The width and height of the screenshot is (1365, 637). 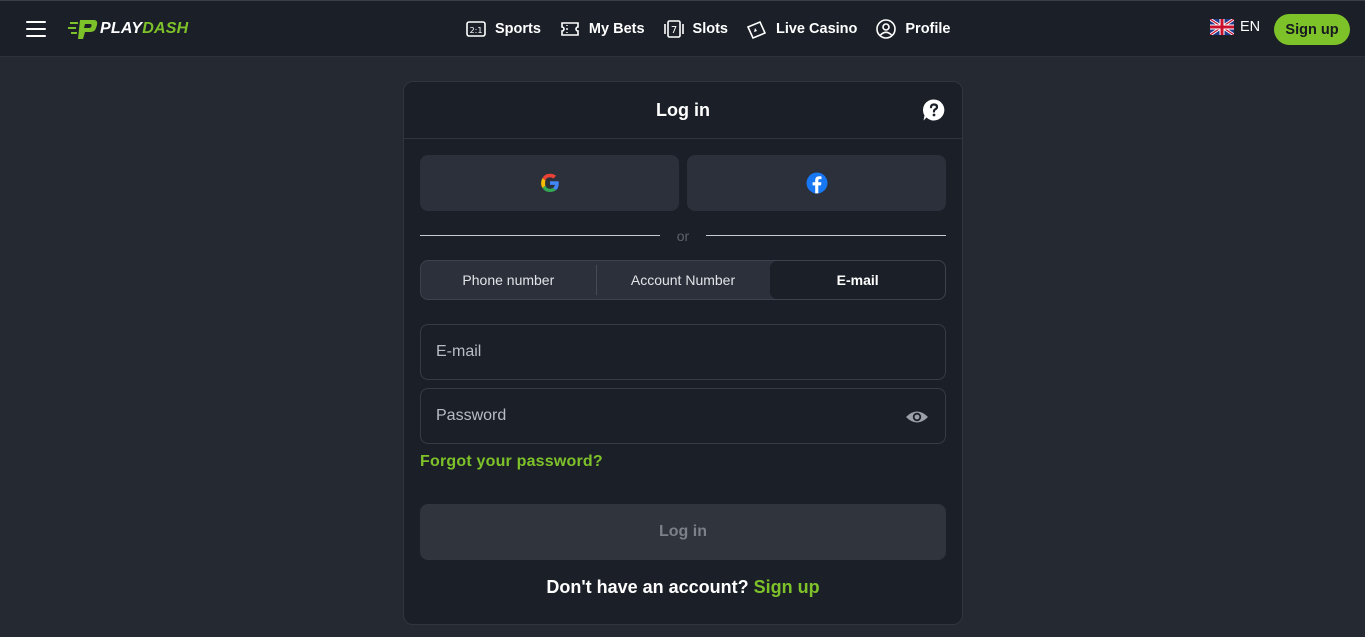 I want to click on header-signup-button: Sign up, so click(x=1312, y=29).